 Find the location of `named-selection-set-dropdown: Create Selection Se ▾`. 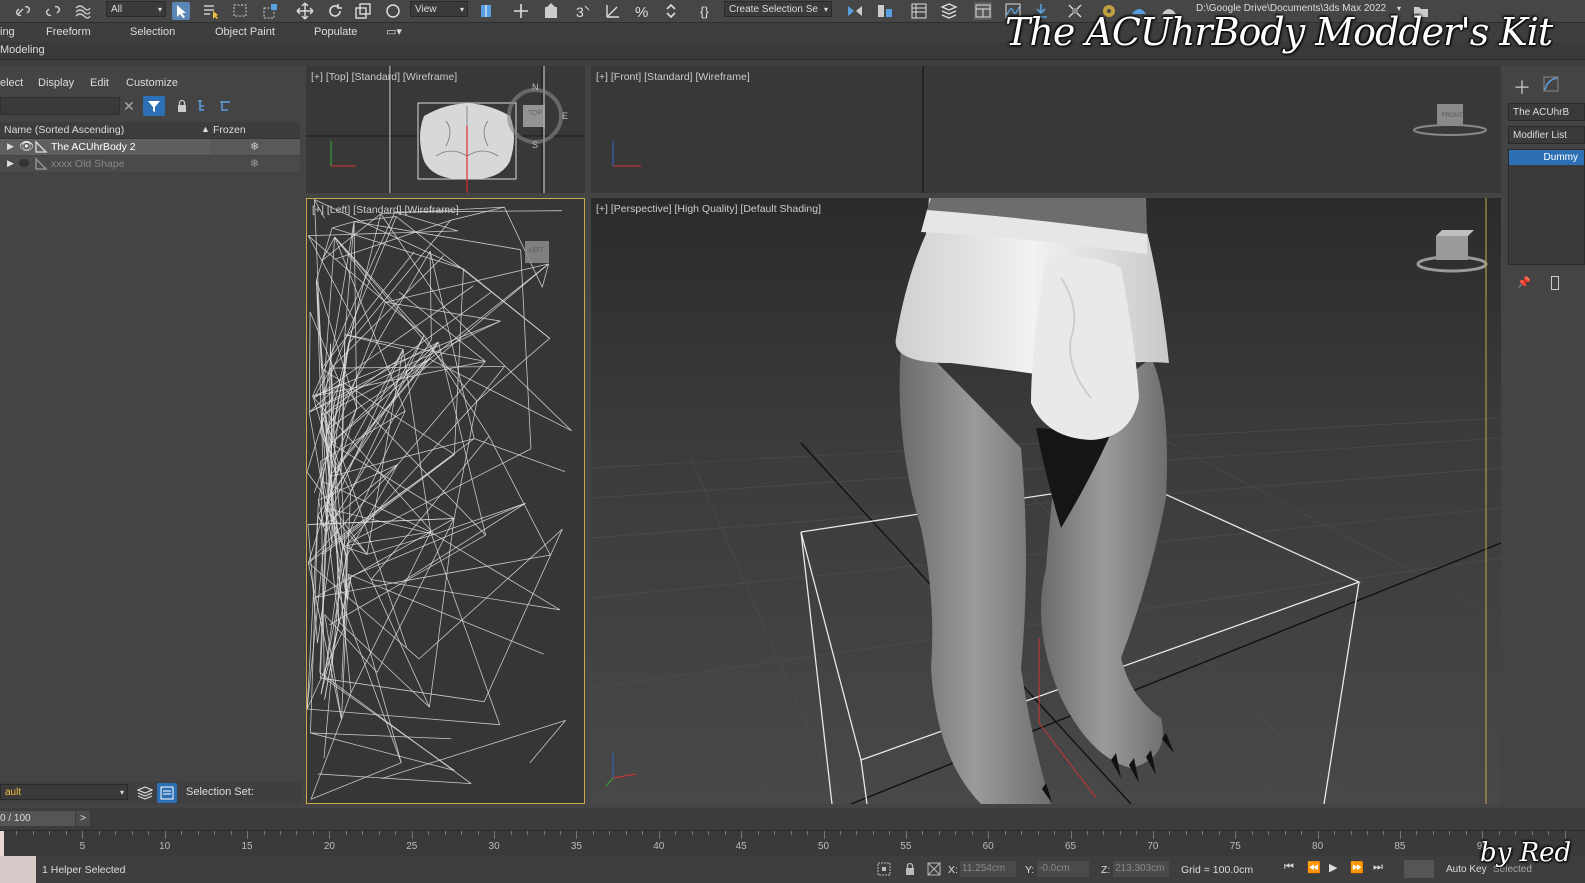

named-selection-set-dropdown: Create Selection Se ▾ is located at coordinates (778, 9).